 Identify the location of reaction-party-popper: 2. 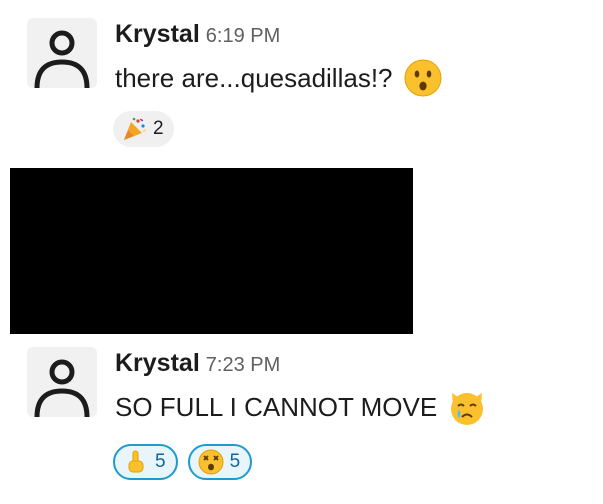
(143, 129).